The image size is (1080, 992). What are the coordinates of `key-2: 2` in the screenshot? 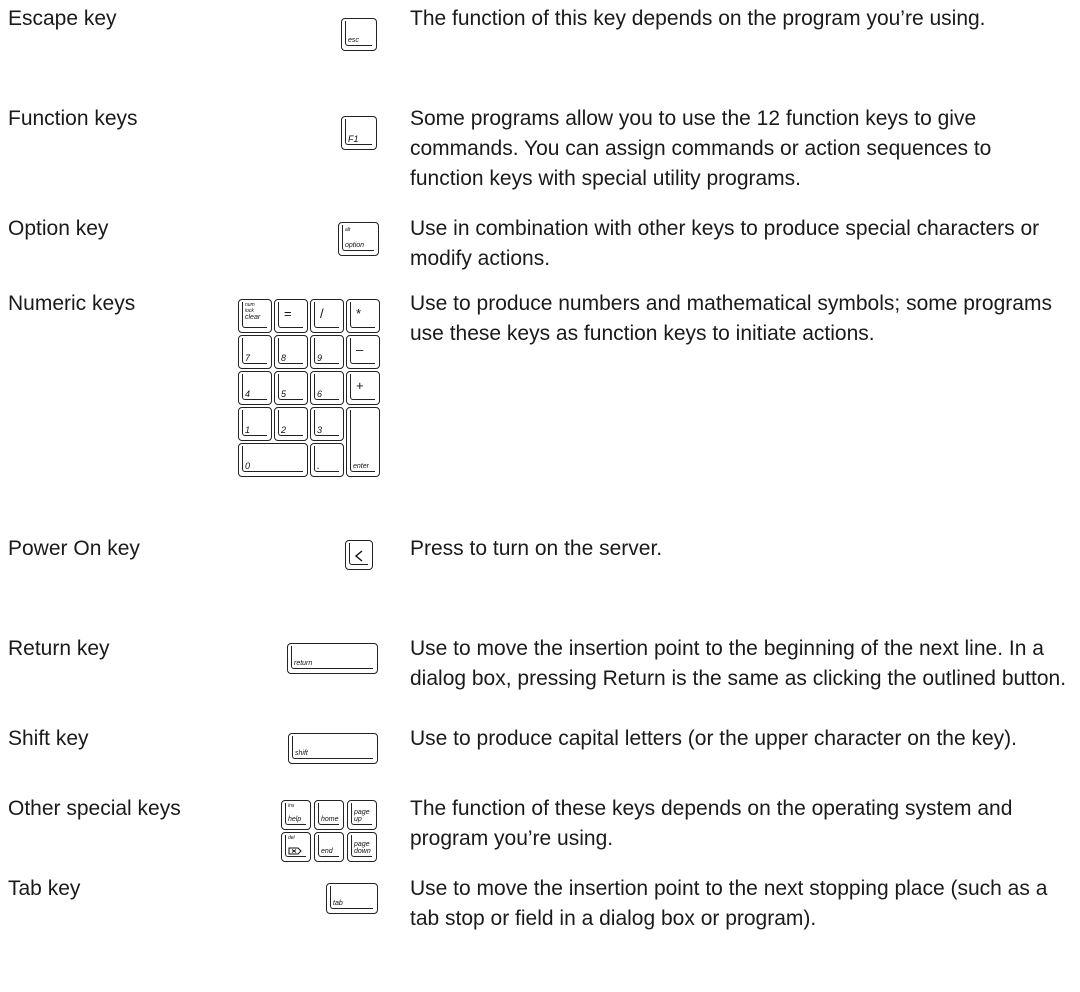 It's located at (291, 424).